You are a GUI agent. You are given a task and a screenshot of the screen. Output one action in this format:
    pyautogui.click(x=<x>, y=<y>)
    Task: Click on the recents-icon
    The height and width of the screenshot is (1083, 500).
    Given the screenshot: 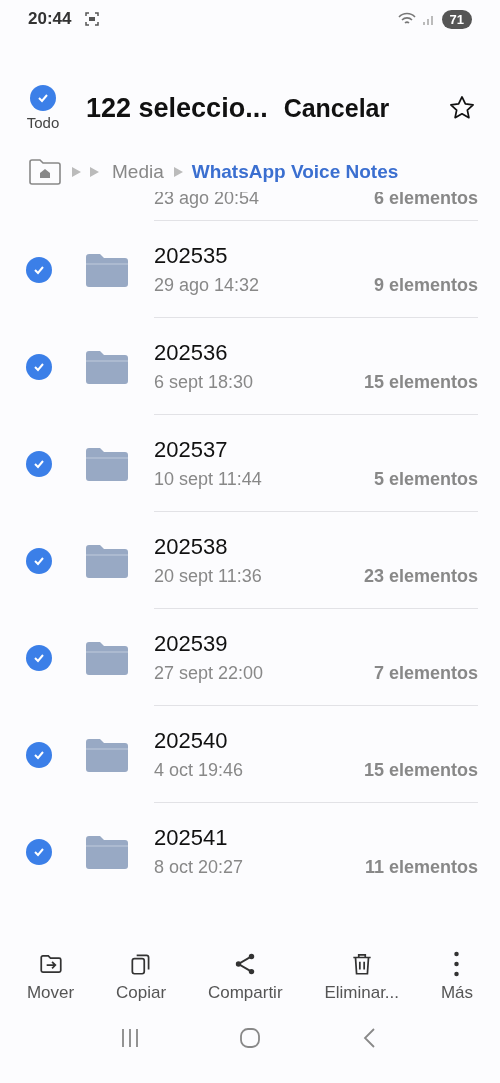 What is the action you would take?
    pyautogui.click(x=130, y=1038)
    